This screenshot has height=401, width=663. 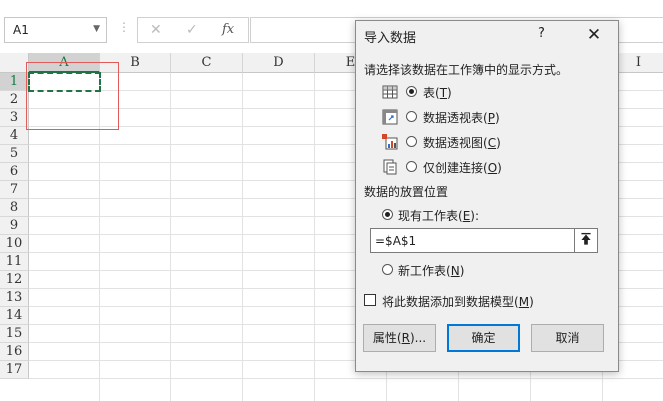 What do you see at coordinates (482, 142) in the screenshot?
I see `option-pivot-chart: 数据透视图(C)` at bounding box center [482, 142].